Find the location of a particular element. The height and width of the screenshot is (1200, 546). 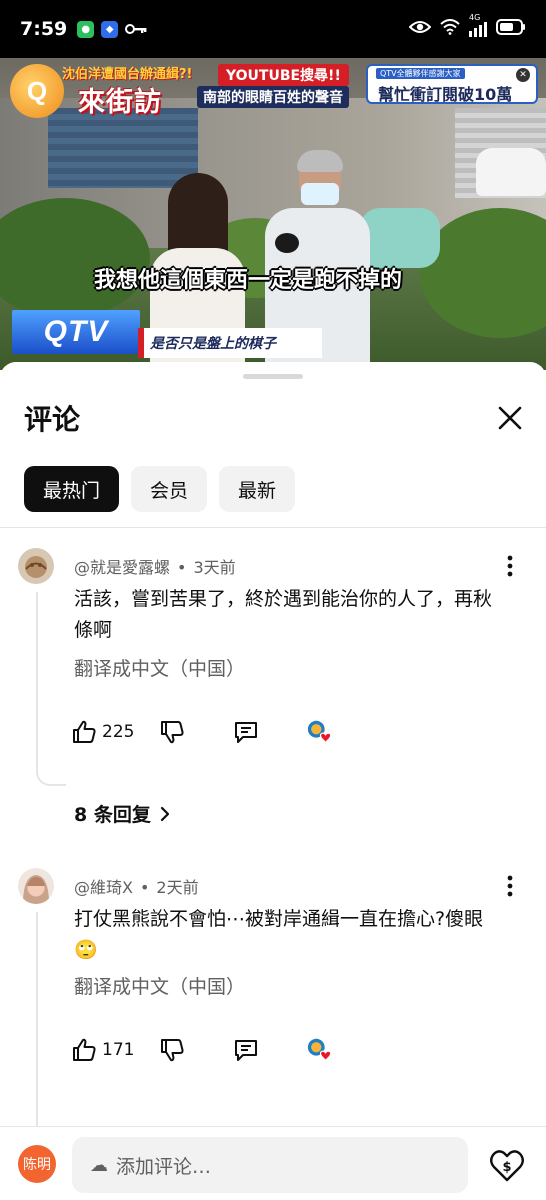

comment-author: @維琦X is located at coordinates (103, 887).